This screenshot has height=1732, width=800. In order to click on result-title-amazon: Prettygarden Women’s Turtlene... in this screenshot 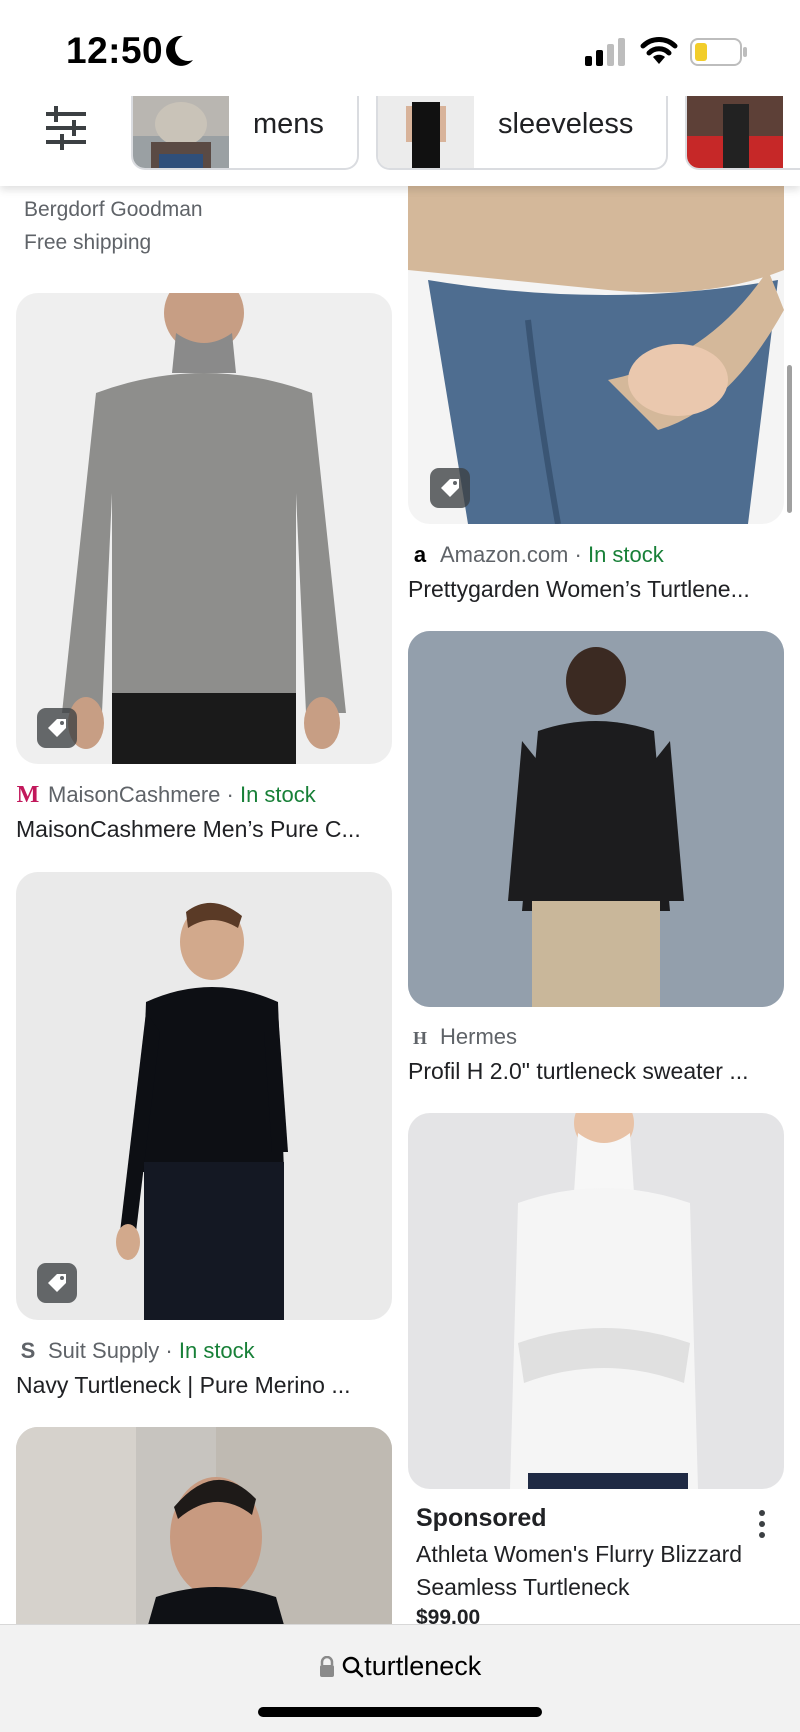, I will do `click(579, 589)`.